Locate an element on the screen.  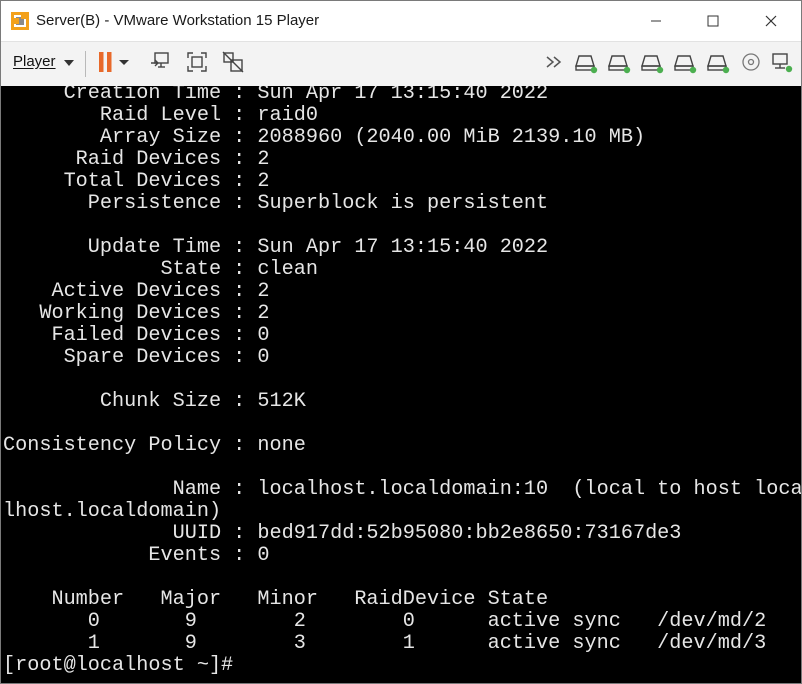
console-line: Active Devices : 2 is located at coordinates (136, 291).